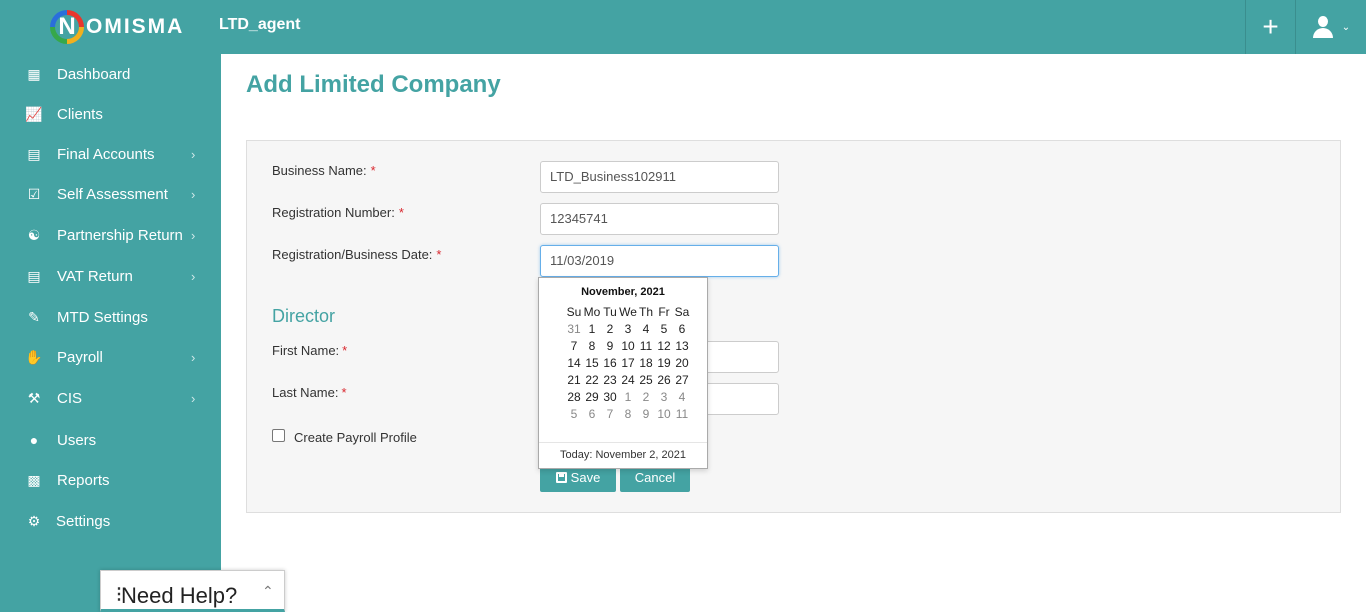 The width and height of the screenshot is (1366, 612). I want to click on payroll-icon: ✋, so click(34, 356).